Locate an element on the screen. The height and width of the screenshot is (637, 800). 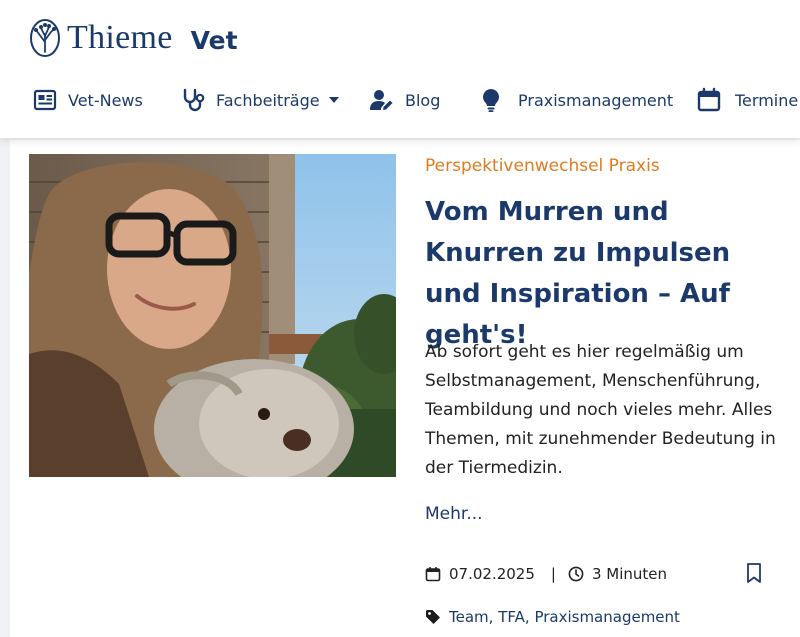
nav-item-praxismanagement: Praxismanagement is located at coordinates (575, 100).